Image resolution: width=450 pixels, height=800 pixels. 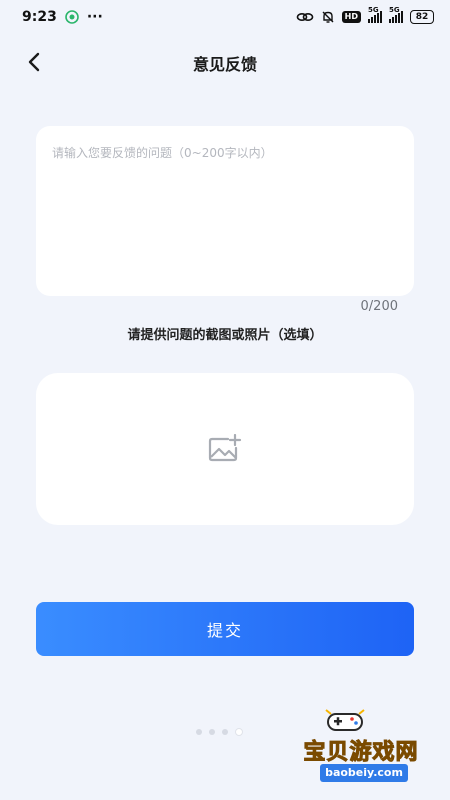 I want to click on link-icon, so click(x=305, y=17).